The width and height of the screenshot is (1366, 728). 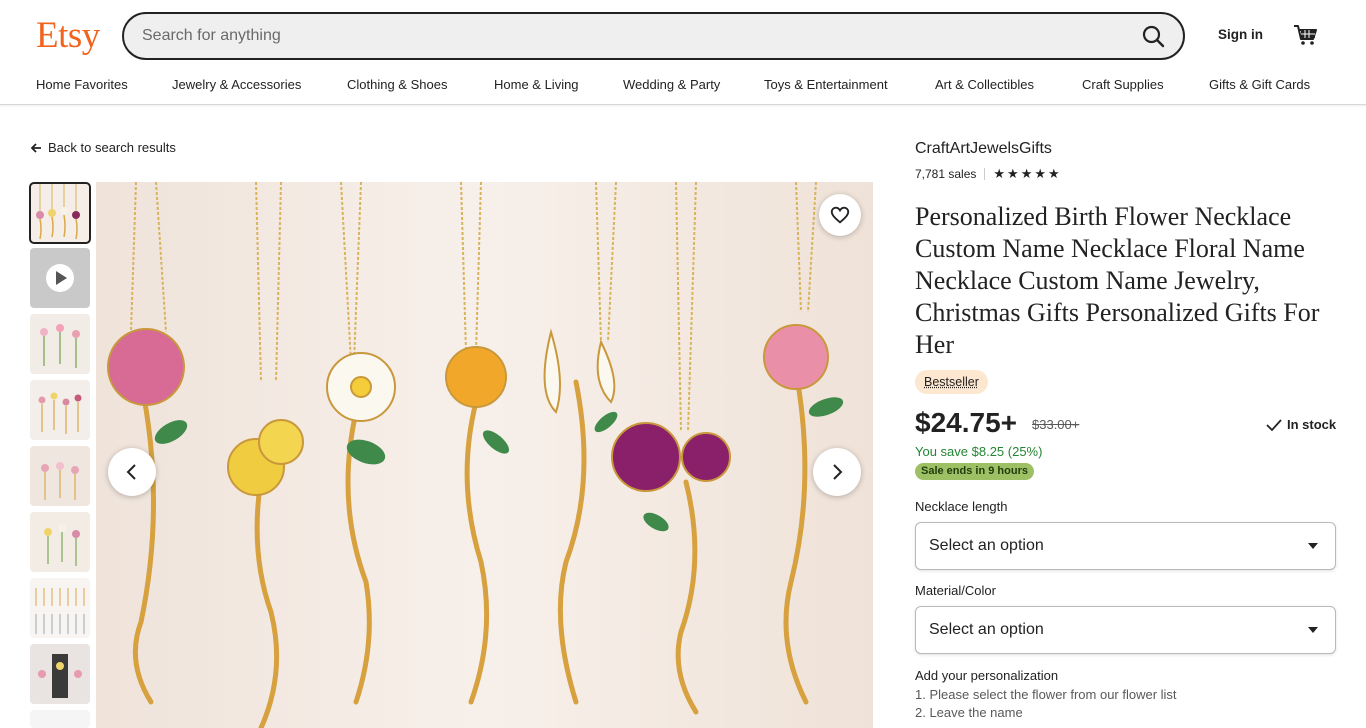 What do you see at coordinates (966, 422) in the screenshot?
I see `sale-price: $24.75+` at bounding box center [966, 422].